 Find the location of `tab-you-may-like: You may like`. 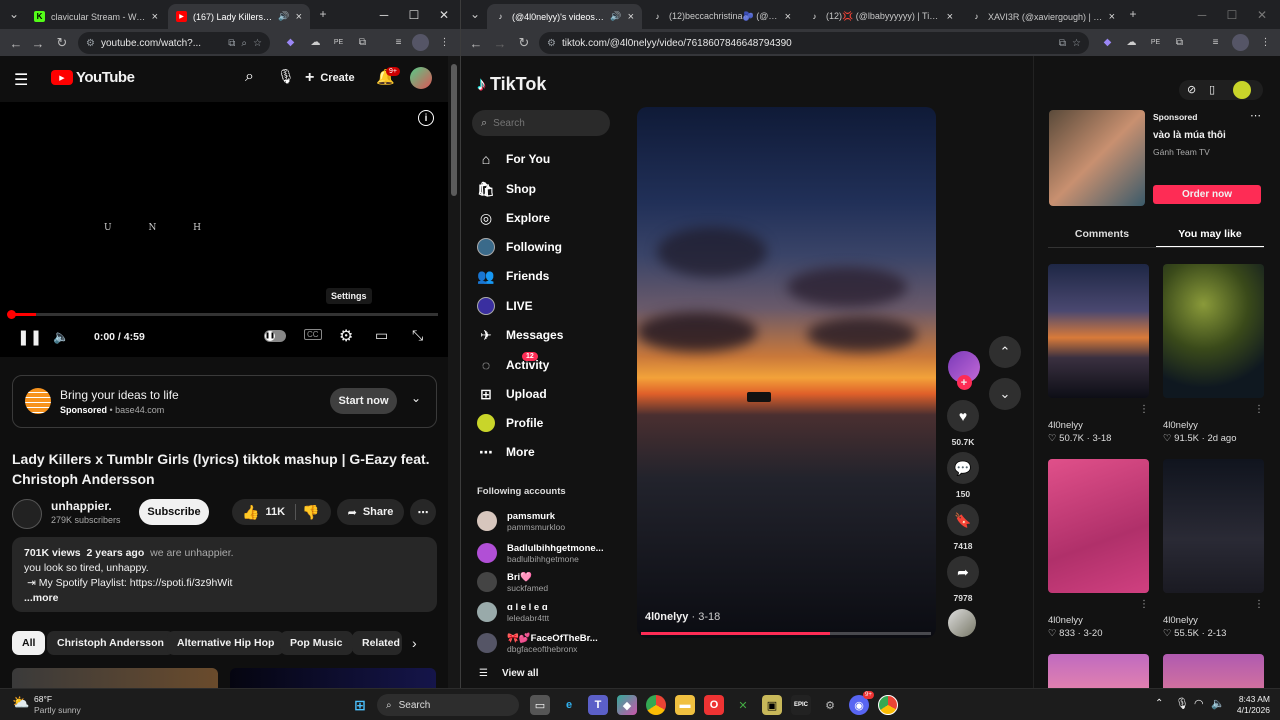

tab-you-may-like: You may like is located at coordinates (1210, 238).